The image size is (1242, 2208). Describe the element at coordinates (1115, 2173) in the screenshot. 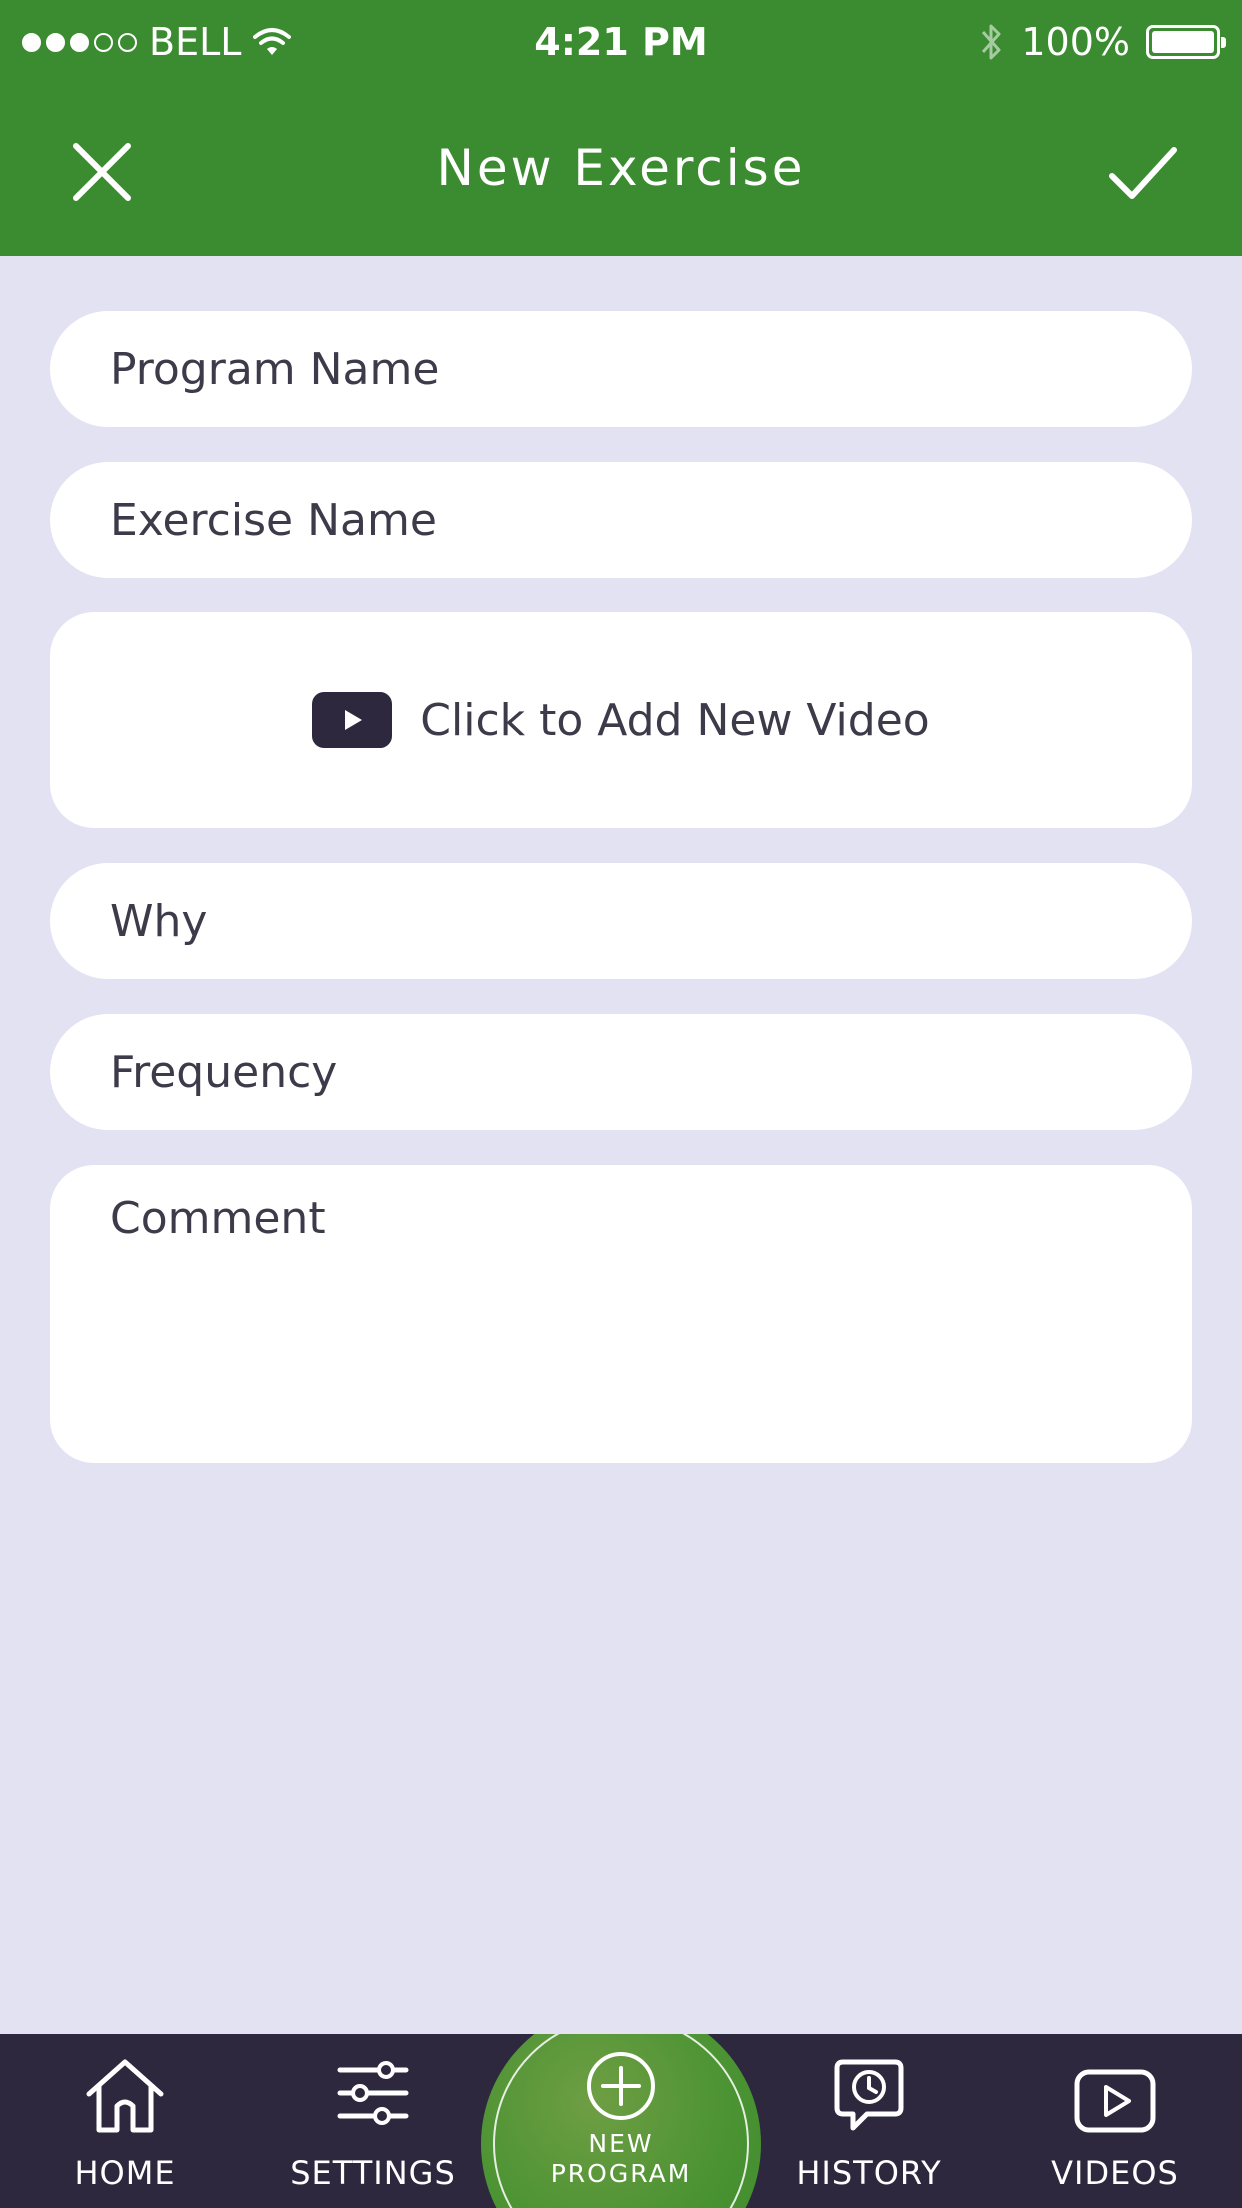

I see `tab-videos-label: VIDEOS` at that location.